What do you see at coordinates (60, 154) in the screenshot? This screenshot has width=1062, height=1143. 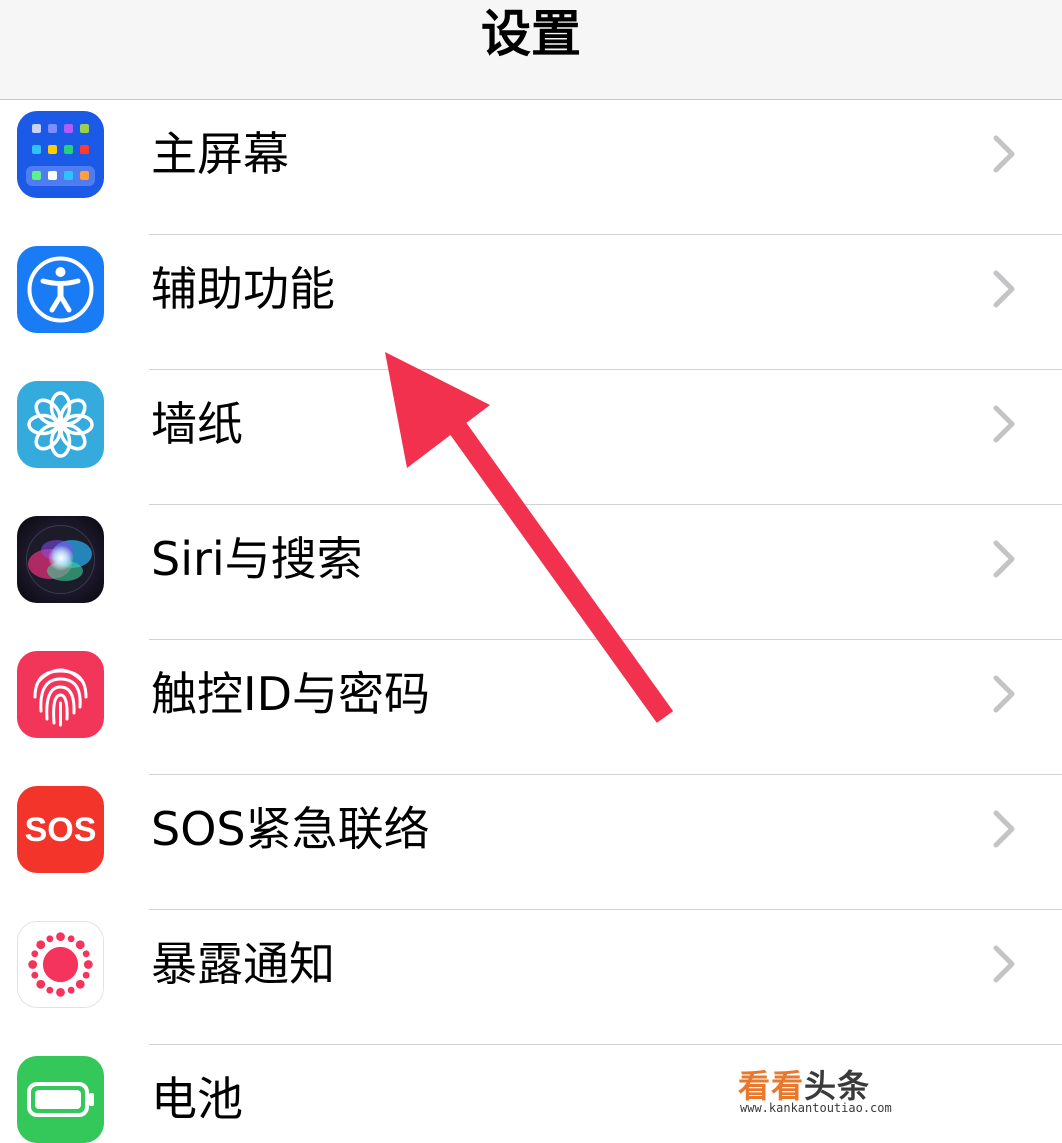 I see `home-screen-icon` at bounding box center [60, 154].